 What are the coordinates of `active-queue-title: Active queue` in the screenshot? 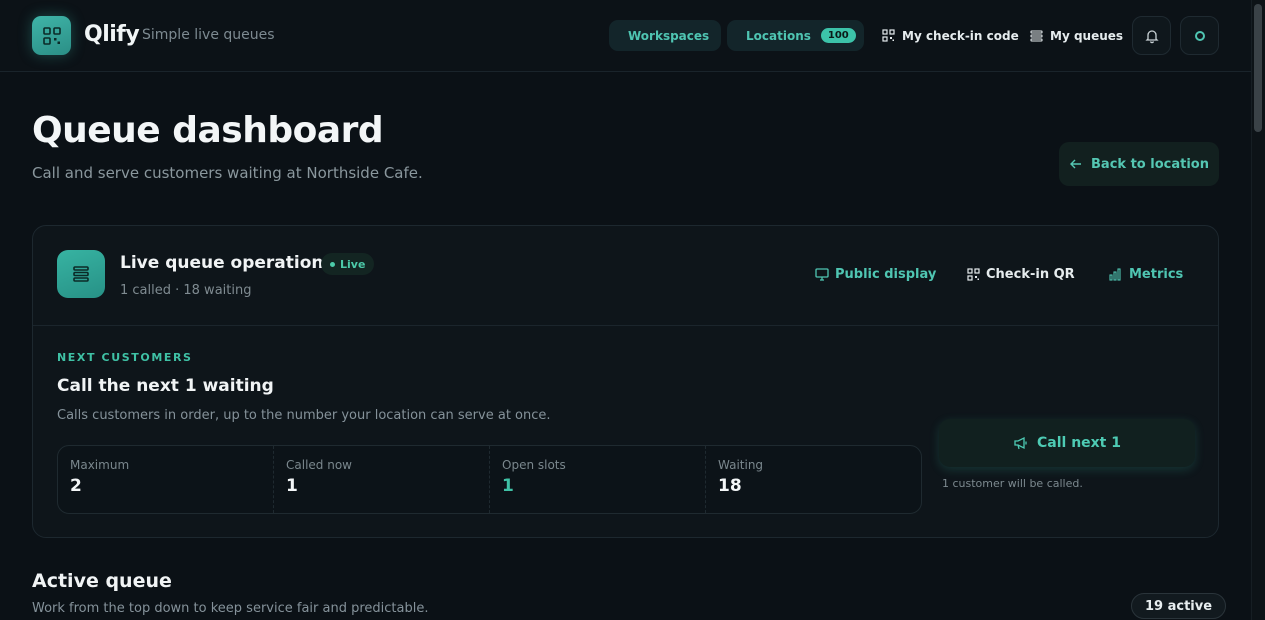 It's located at (102, 581).